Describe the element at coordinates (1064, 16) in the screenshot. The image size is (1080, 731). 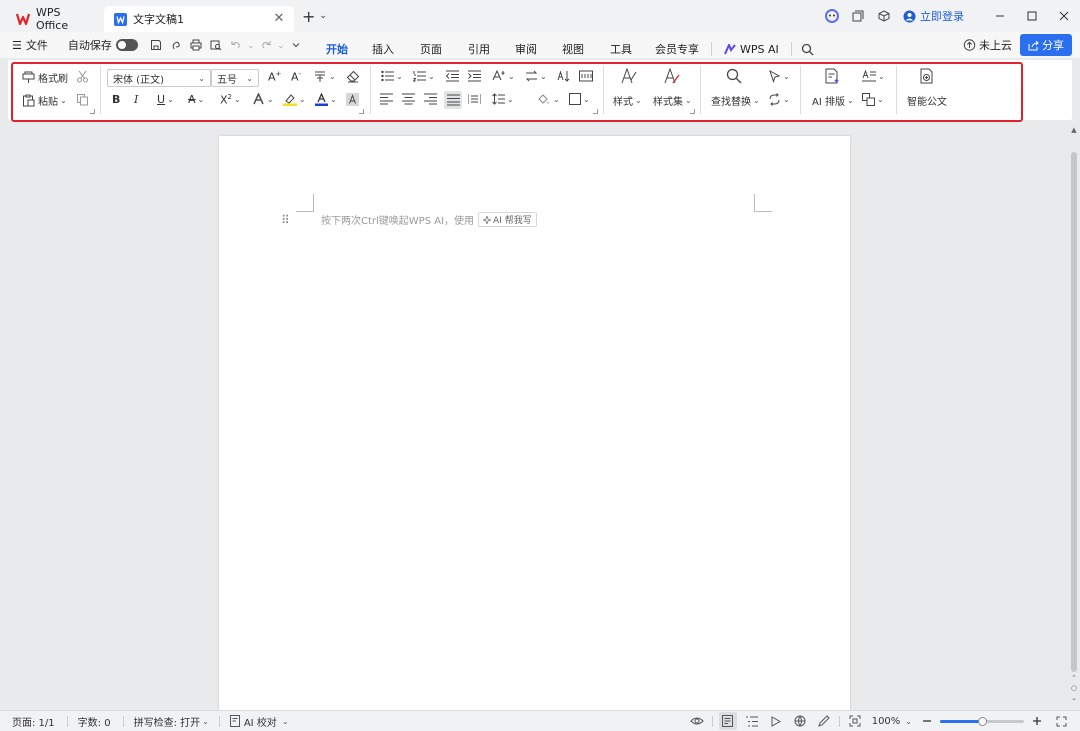
I see `close-window-button` at that location.